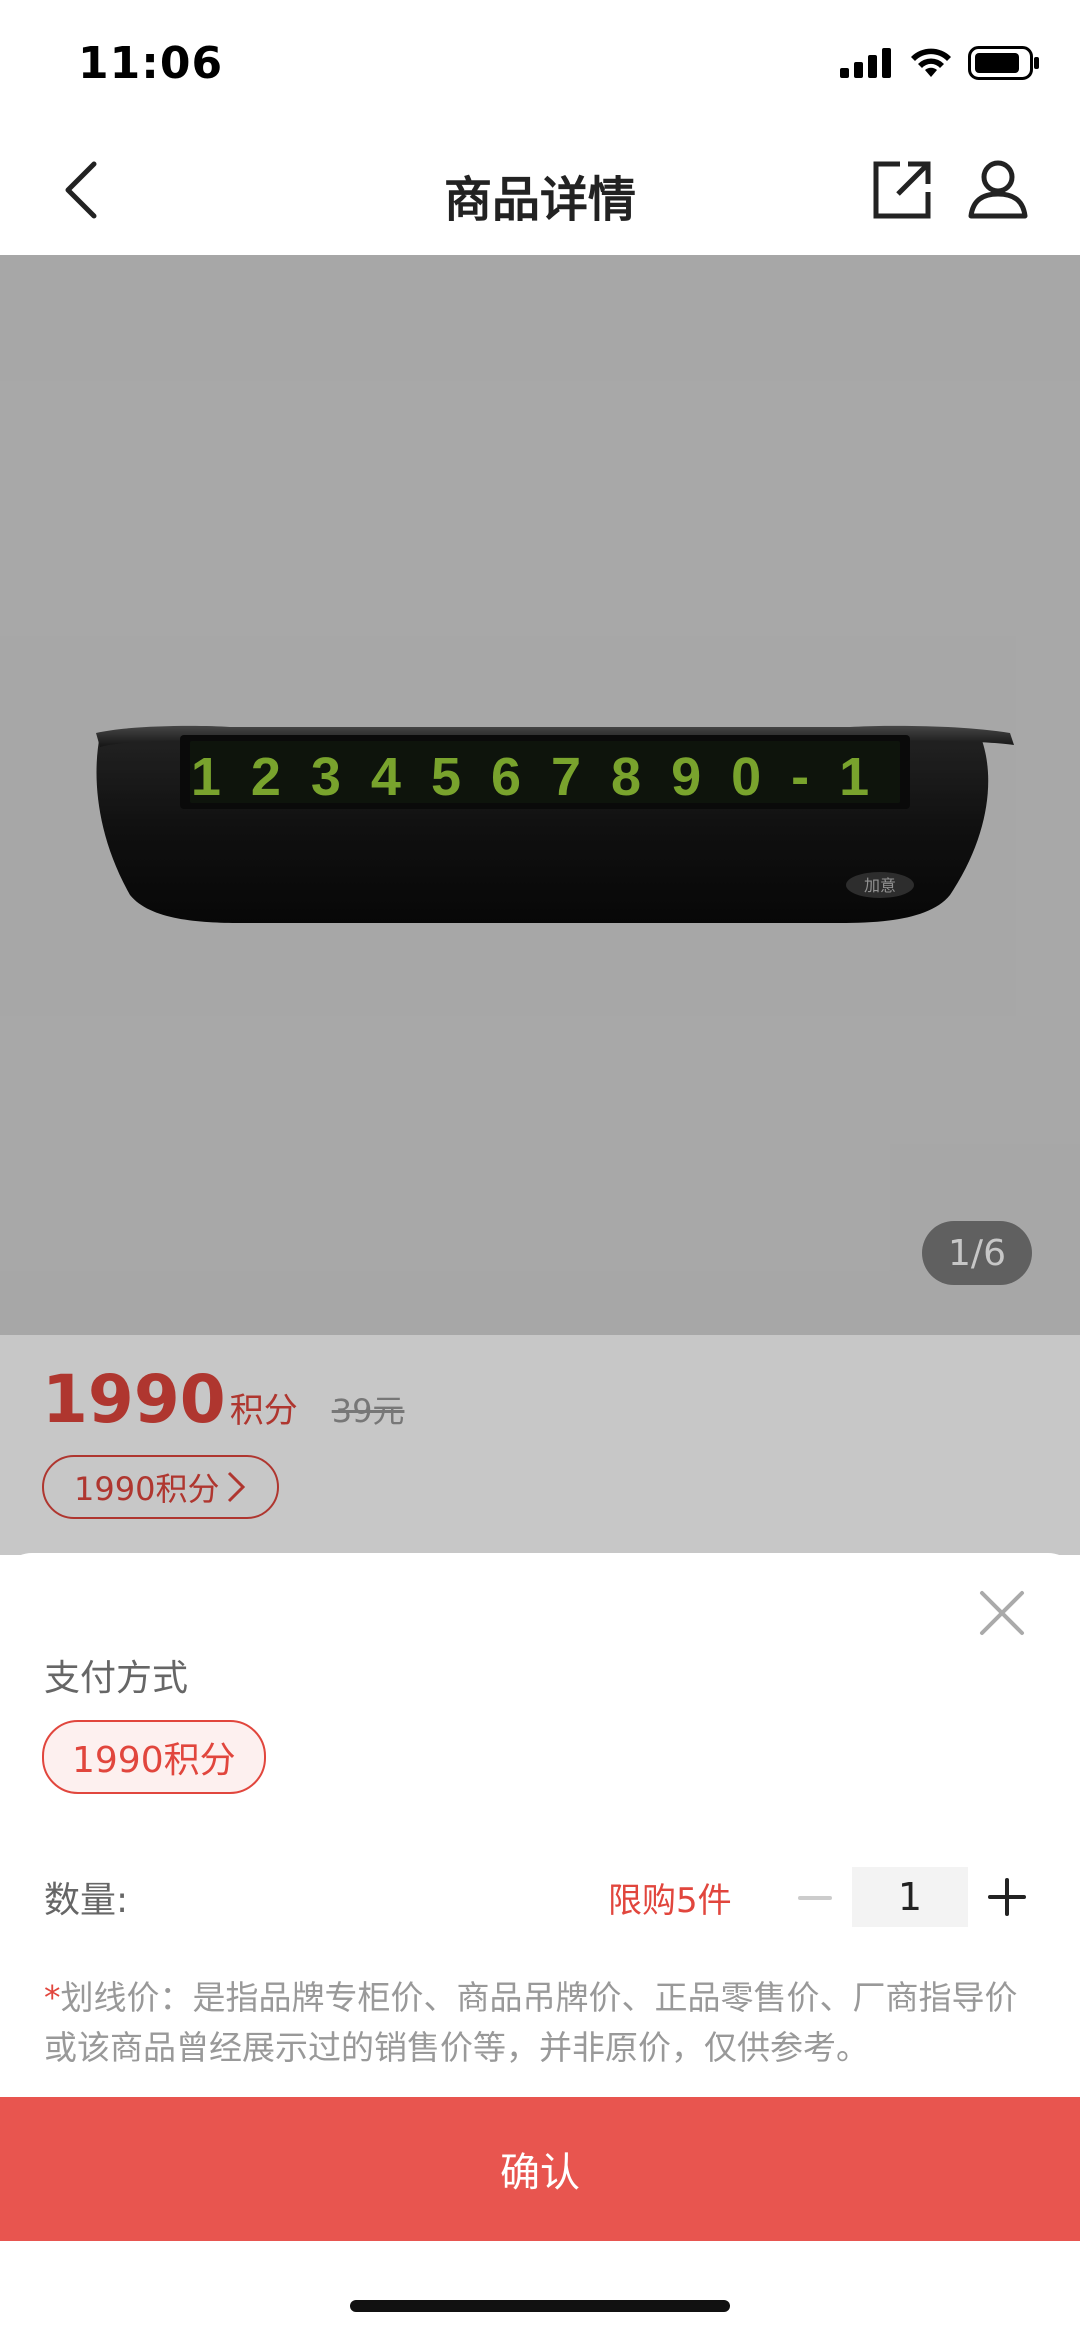 This screenshot has width=1080, height=2339. I want to click on purchase-limit-text: 限购5件, so click(670, 1901).